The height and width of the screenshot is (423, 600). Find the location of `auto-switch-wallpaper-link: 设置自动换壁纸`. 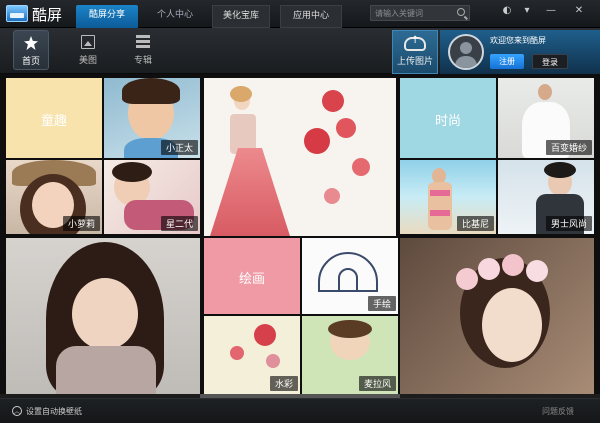

auto-switch-wallpaper-link: 设置自动换壁纸 is located at coordinates (54, 411).